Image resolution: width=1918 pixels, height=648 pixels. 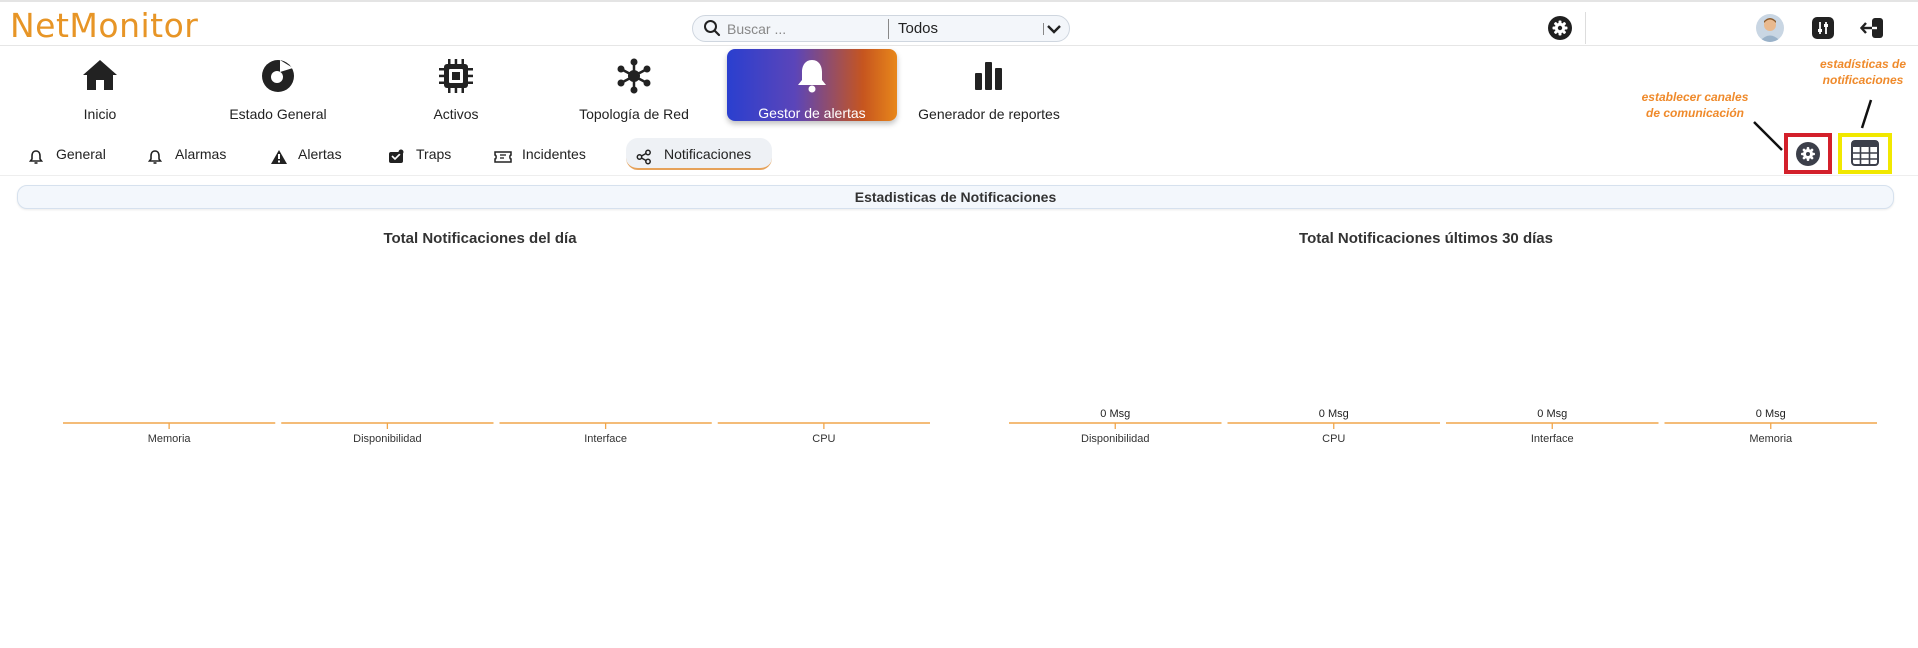 I want to click on chart-day: Memoria Disponibilidad Interface CPU, so click(x=496, y=433).